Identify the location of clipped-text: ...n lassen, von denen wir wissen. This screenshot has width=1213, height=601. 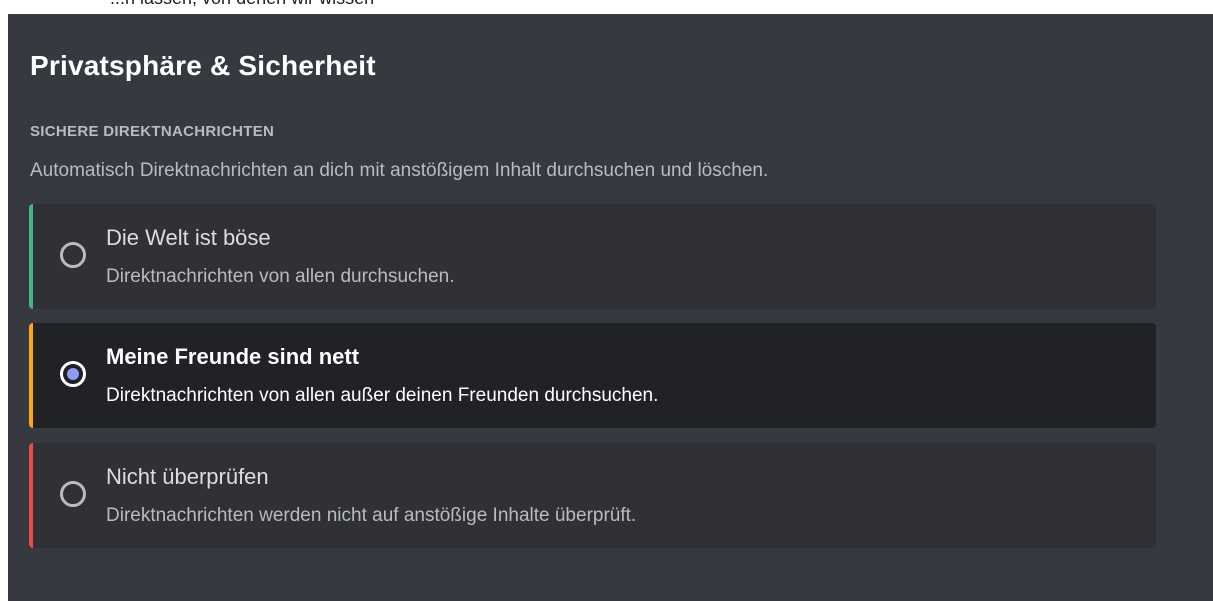
(242, 4).